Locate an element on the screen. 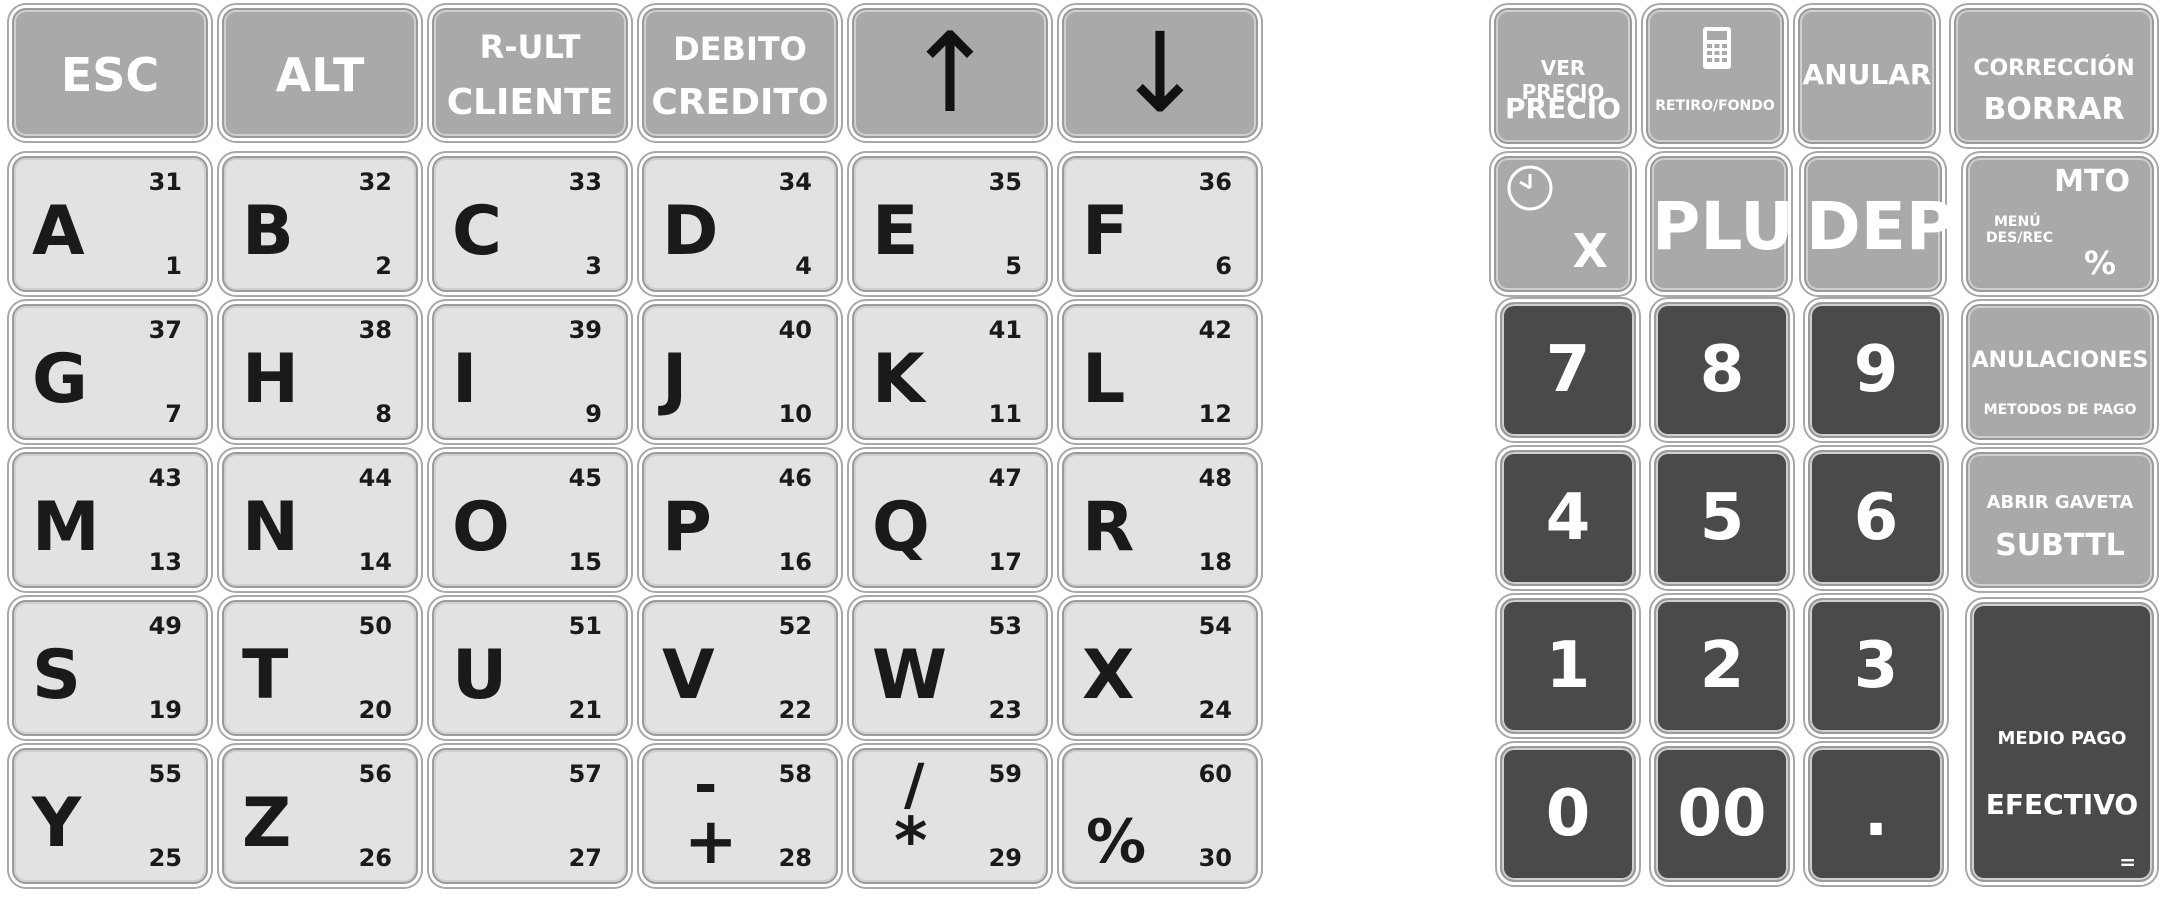  key-24: X 54 24 is located at coordinates (1160, 668).